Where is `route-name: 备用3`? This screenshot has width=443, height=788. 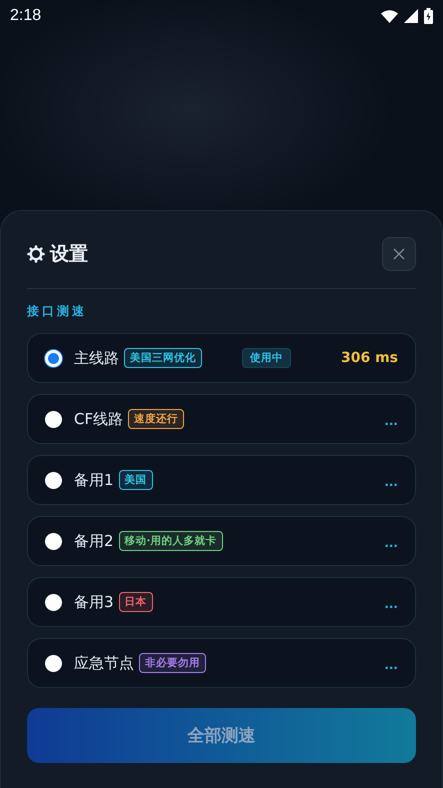
route-name: 备用3 is located at coordinates (94, 602).